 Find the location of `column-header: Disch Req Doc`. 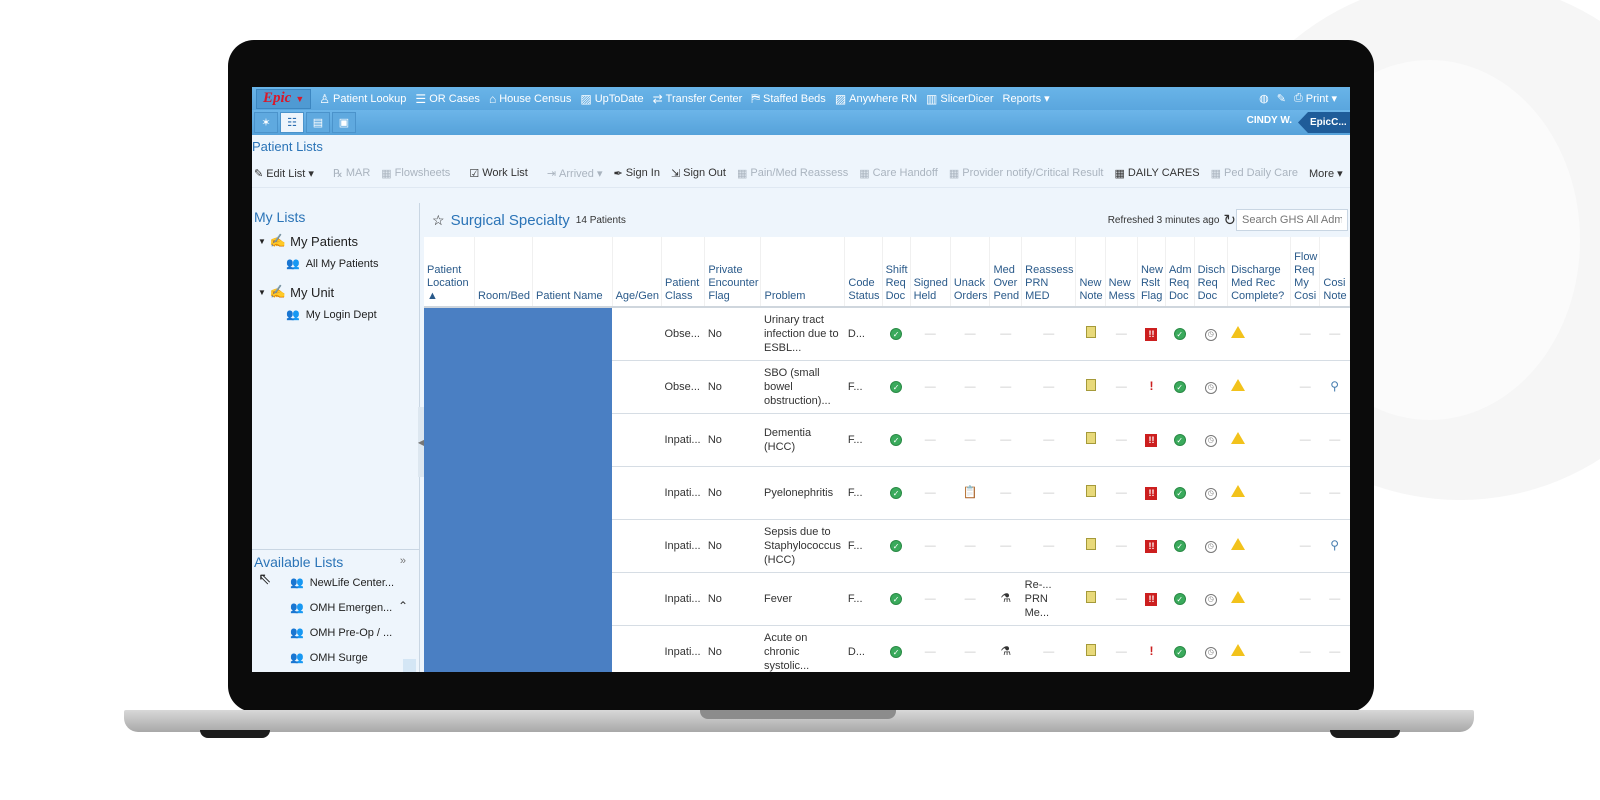

column-header: Disch Req Doc is located at coordinates (1211, 272).